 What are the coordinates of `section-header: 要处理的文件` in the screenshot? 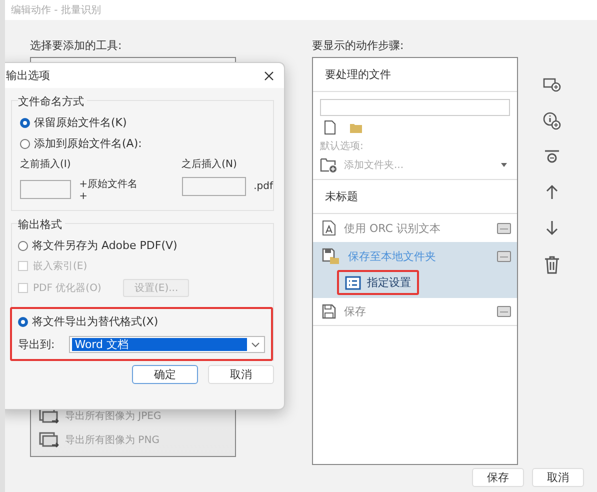 It's located at (415, 75).